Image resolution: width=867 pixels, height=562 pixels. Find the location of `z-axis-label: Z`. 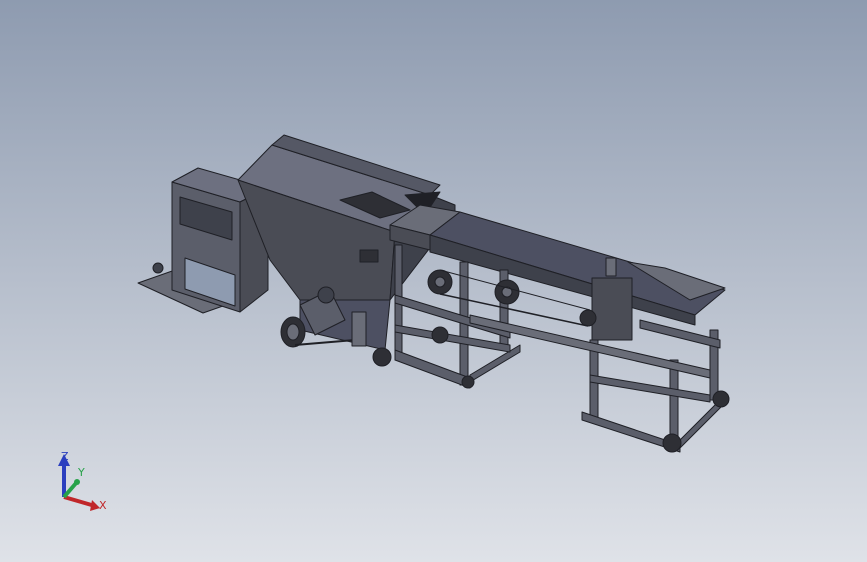

z-axis-label: Z is located at coordinates (65, 456).